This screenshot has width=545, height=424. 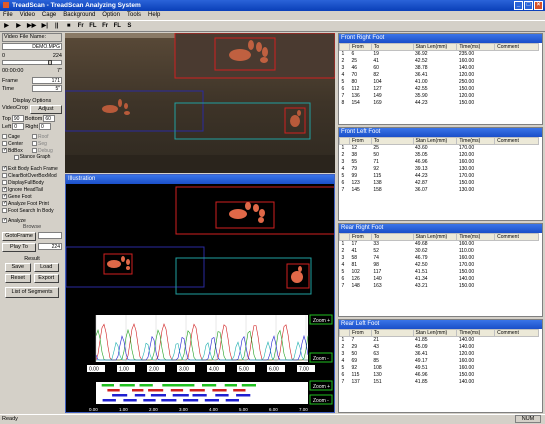 I want to click on bottom-field: 60, so click(x=49, y=118).